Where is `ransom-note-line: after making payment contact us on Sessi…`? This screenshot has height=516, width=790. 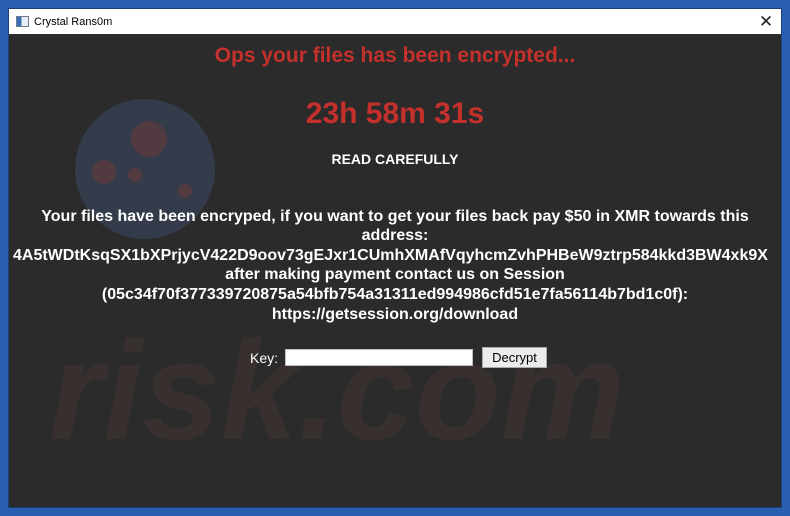
ransom-note-line: after making payment contact us on Sessi… is located at coordinates (395, 274).